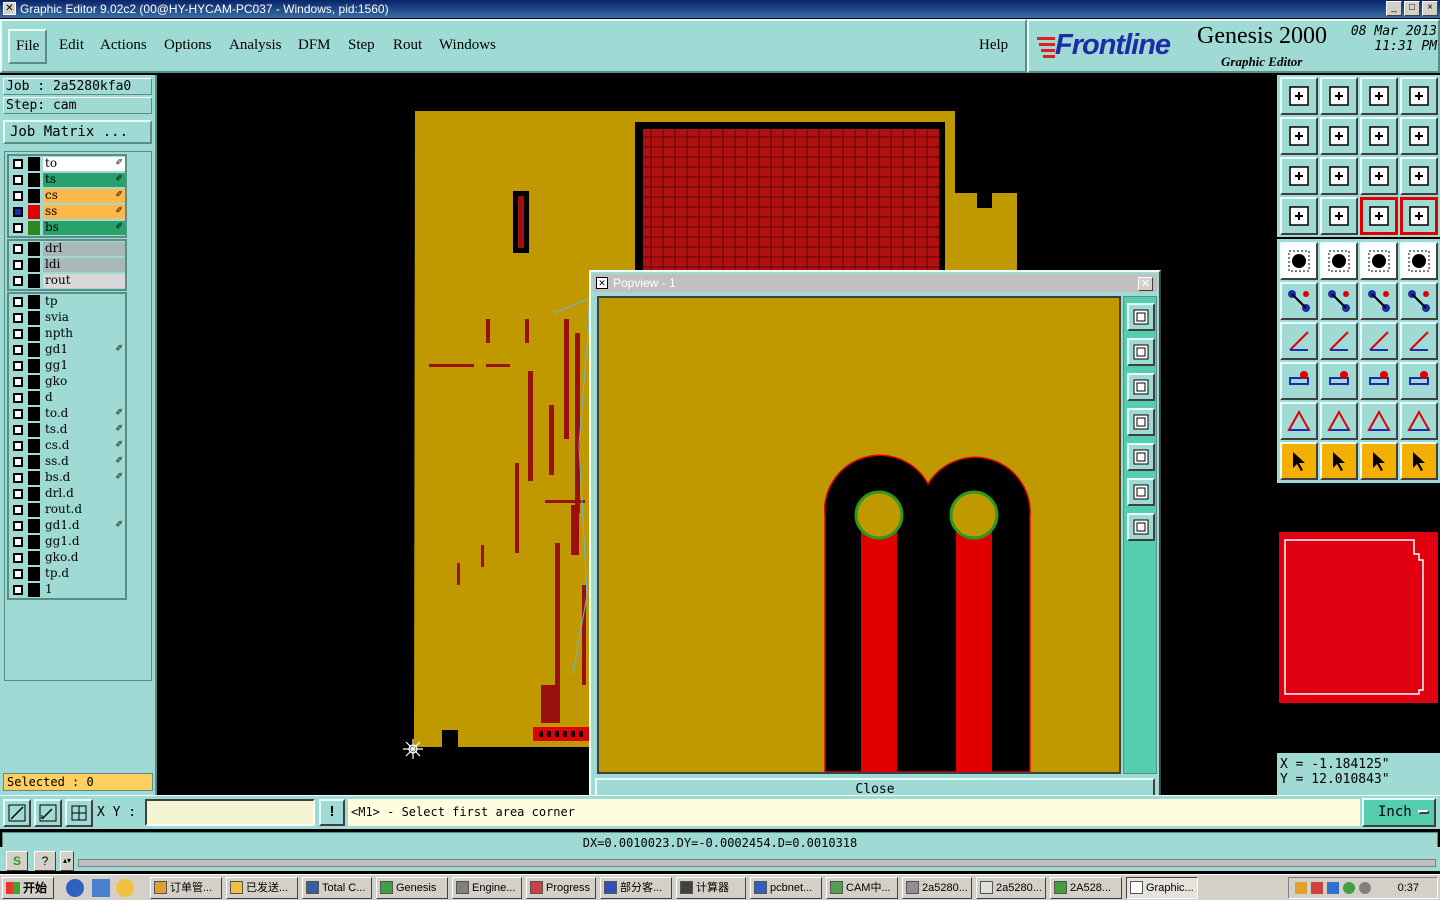 This screenshot has height=900, width=1440. Describe the element at coordinates (1141, 387) in the screenshot. I see `pan-down-icon` at that location.